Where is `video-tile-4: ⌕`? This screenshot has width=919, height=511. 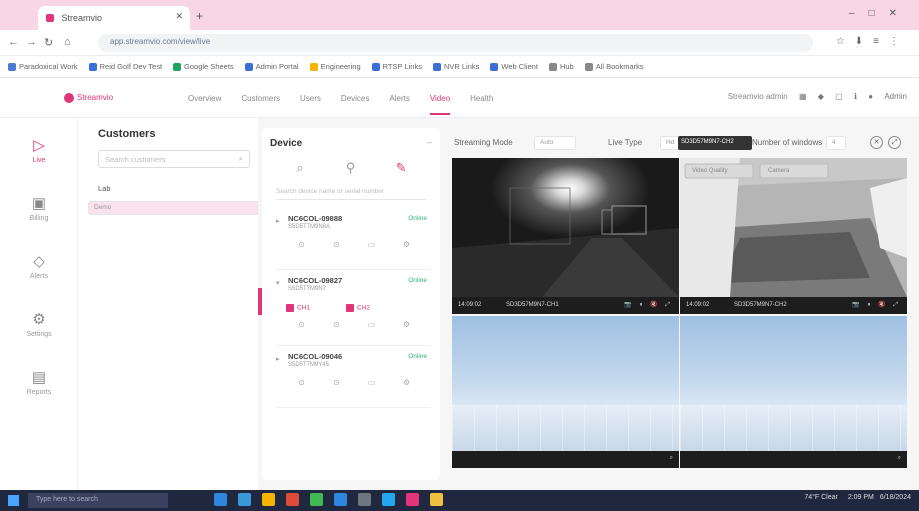 video-tile-4: ⌕ is located at coordinates (793, 392).